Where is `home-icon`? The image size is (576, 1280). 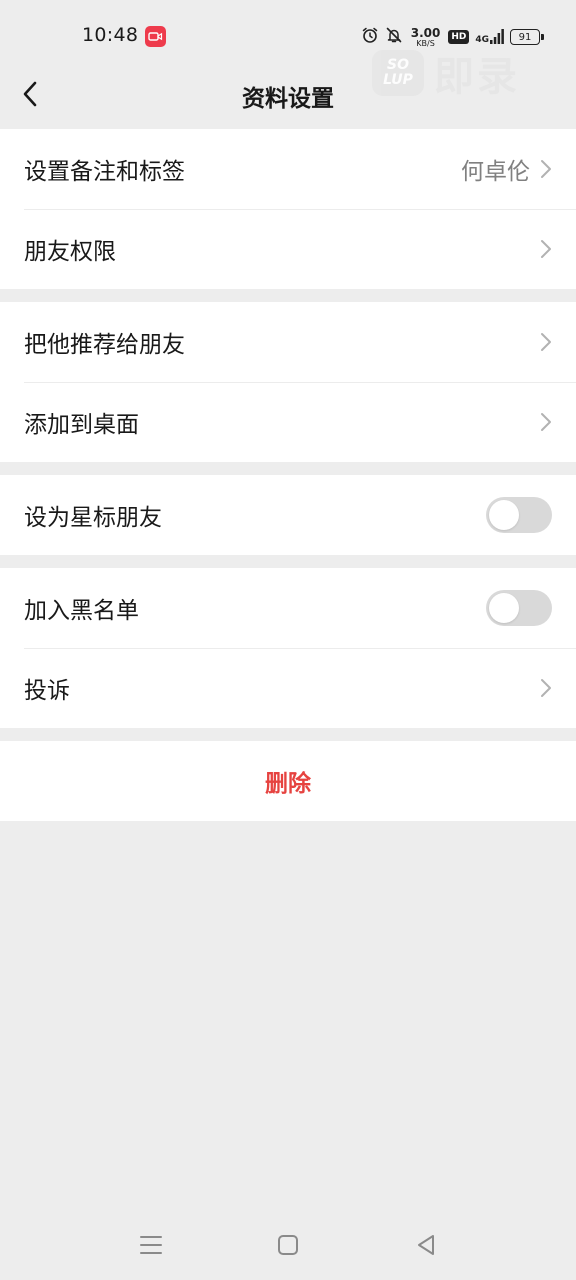 home-icon is located at coordinates (288, 1245).